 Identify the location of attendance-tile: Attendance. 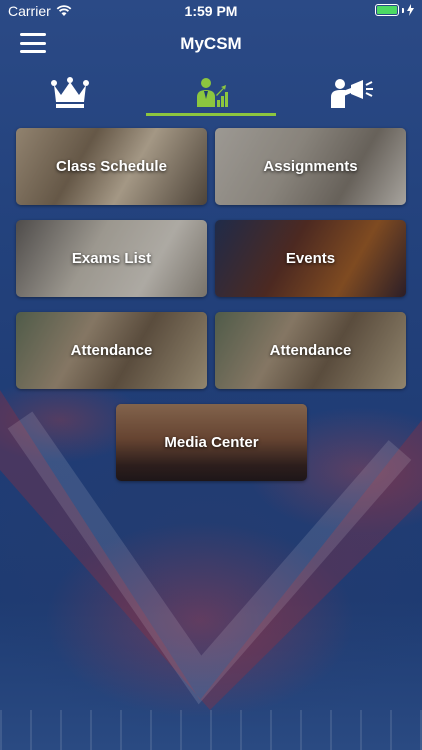
(111, 350).